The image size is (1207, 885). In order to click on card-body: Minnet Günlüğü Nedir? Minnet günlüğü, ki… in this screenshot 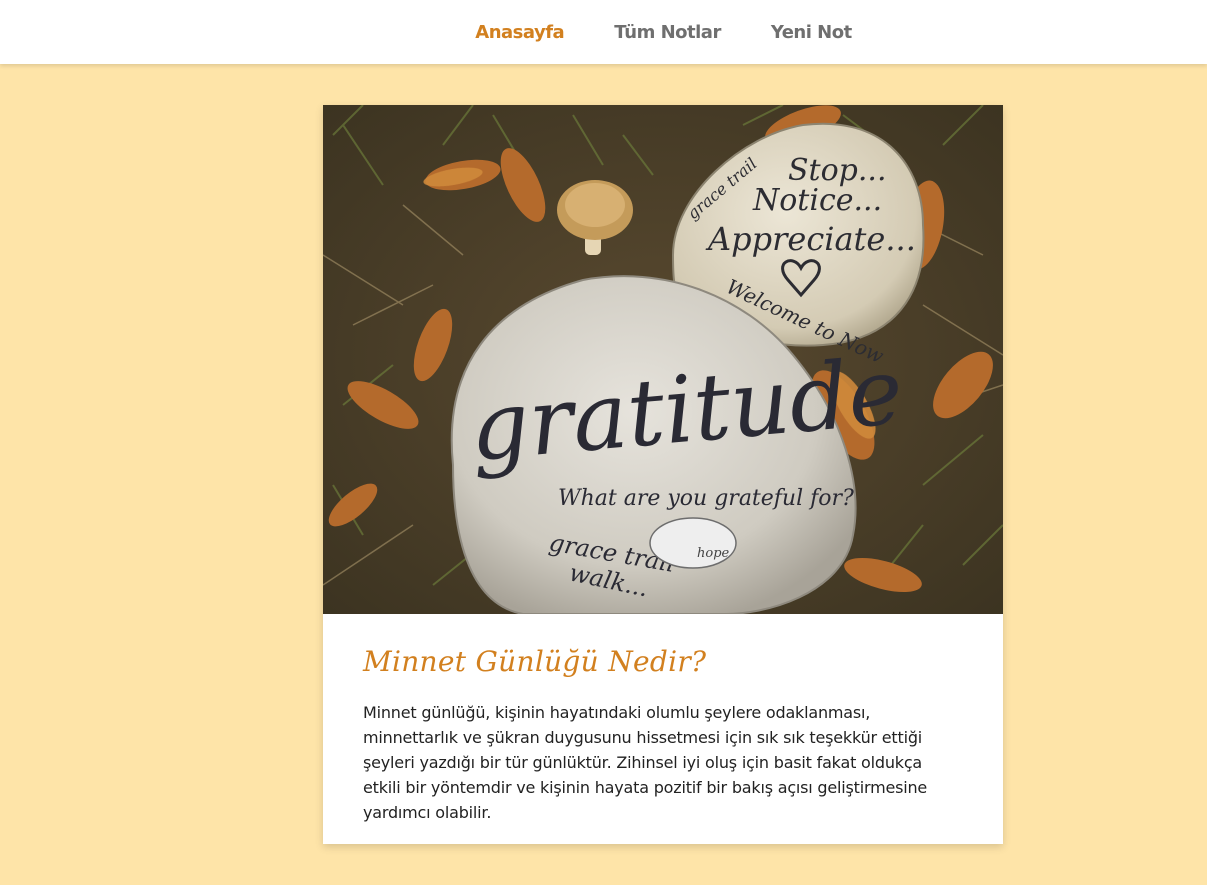, I will do `click(663, 735)`.